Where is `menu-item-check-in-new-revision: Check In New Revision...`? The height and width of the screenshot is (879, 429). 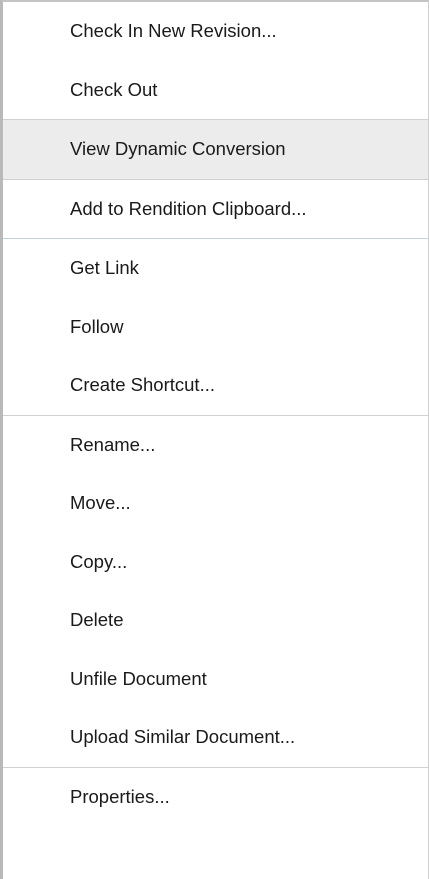 menu-item-check-in-new-revision: Check In New Revision... is located at coordinates (215, 31).